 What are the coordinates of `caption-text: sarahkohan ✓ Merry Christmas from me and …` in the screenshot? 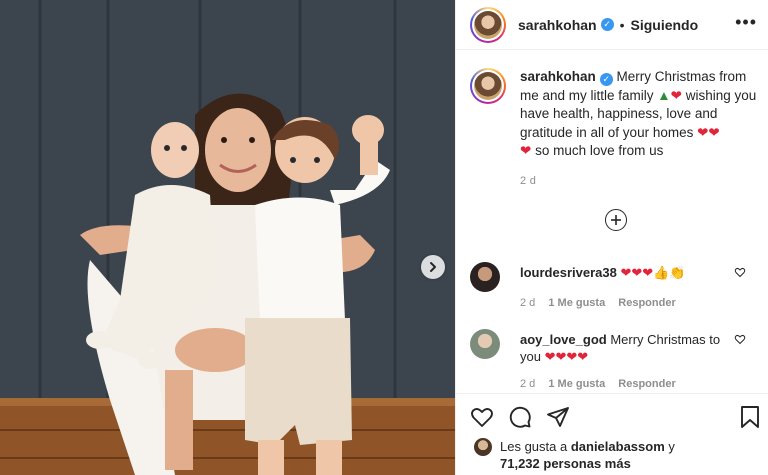 It's located at (640, 114).